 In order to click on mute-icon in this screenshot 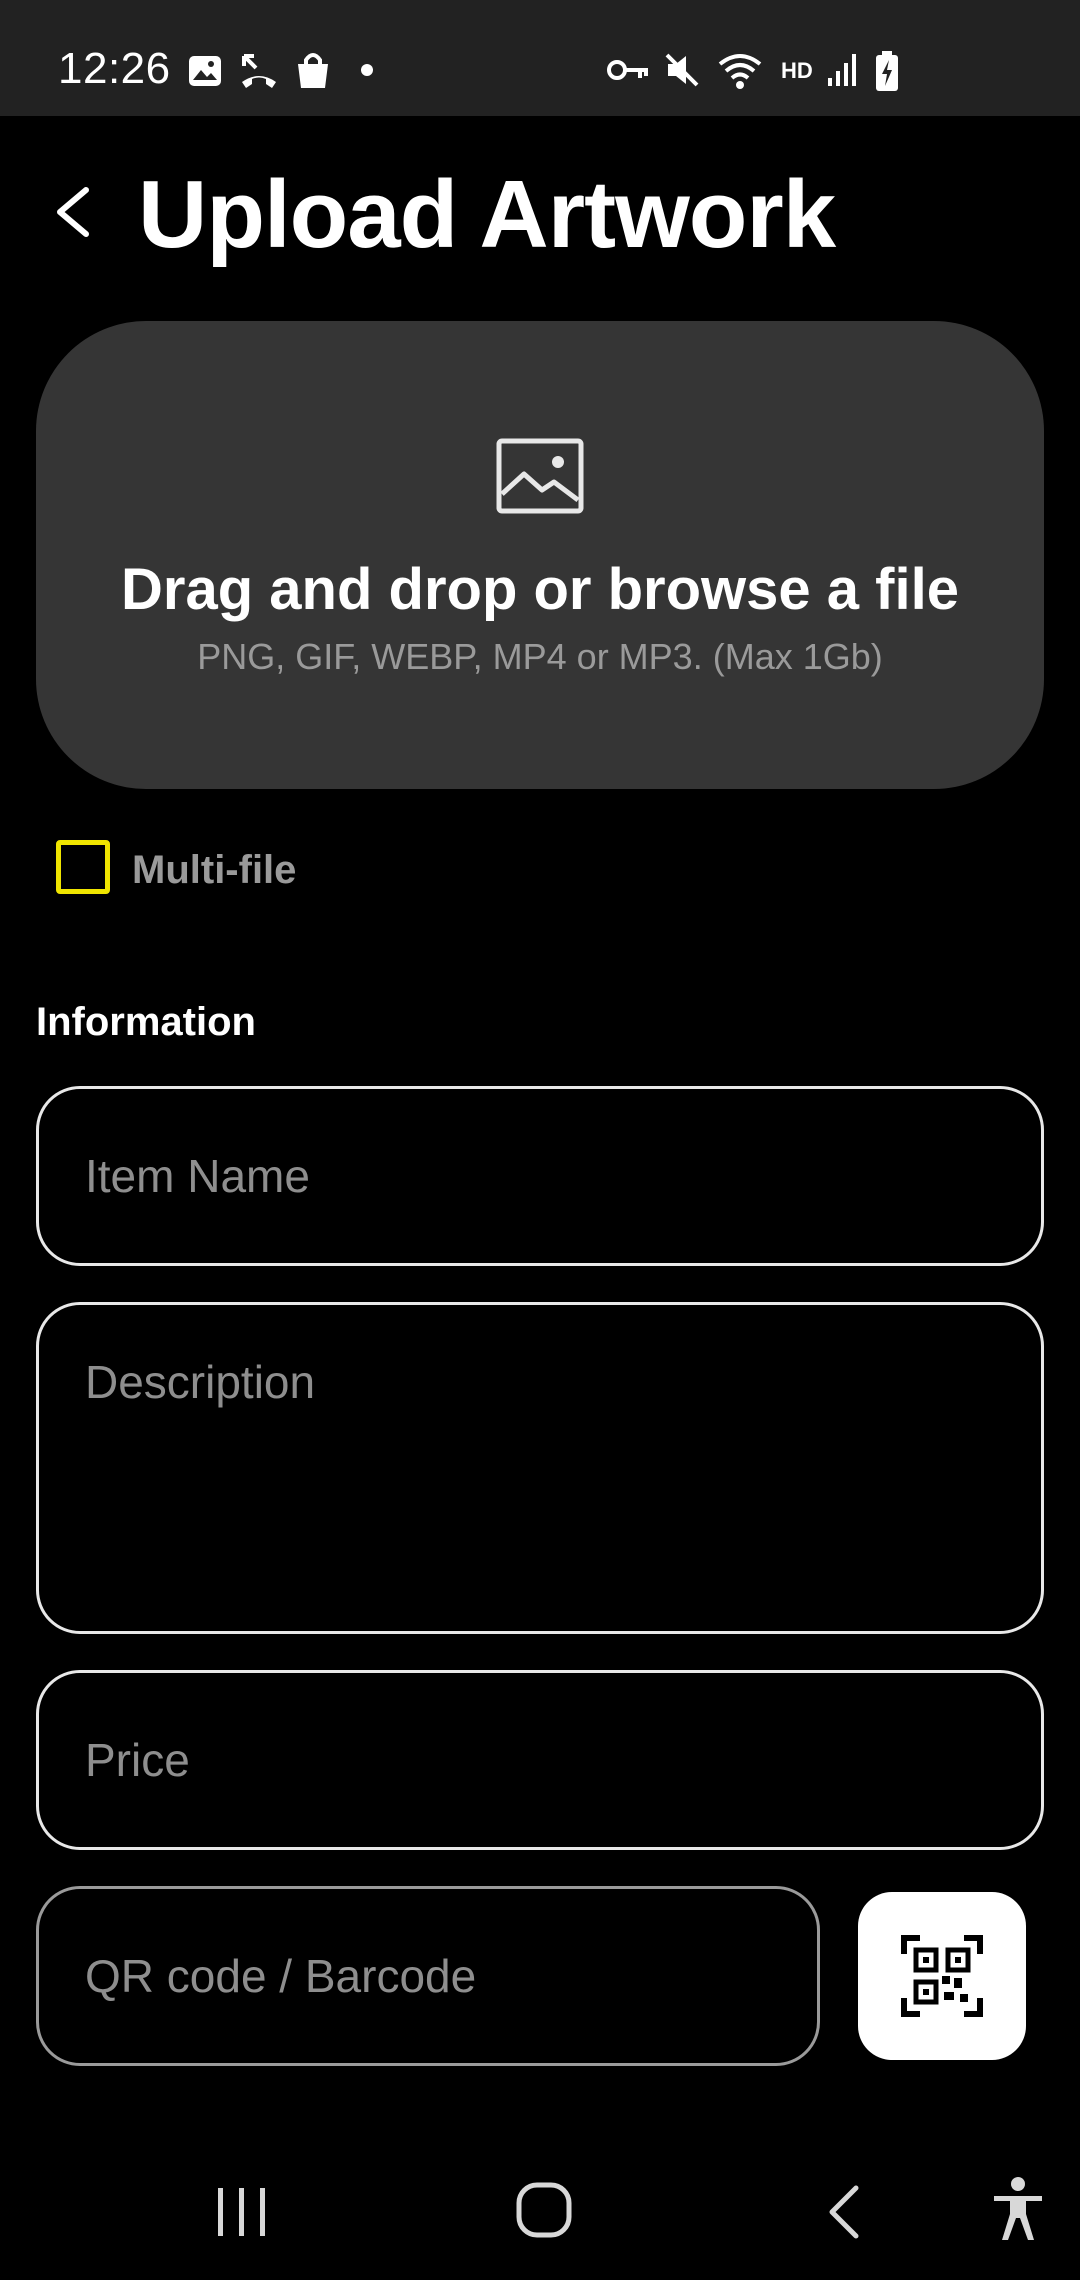, I will do `click(682, 70)`.